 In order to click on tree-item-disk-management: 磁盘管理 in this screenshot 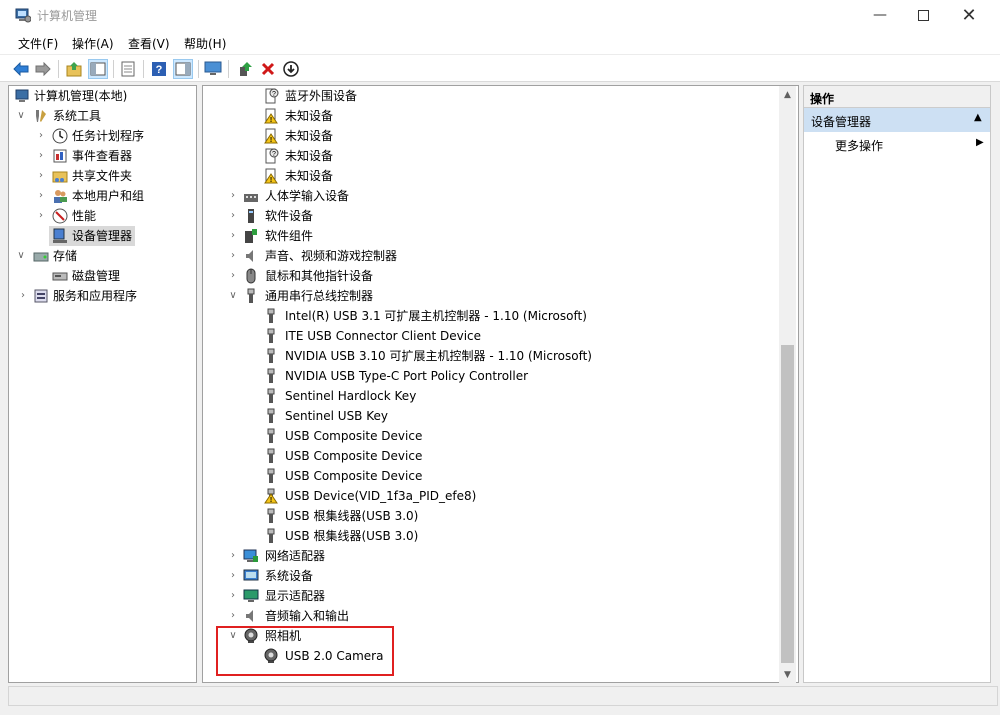, I will do `click(102, 276)`.